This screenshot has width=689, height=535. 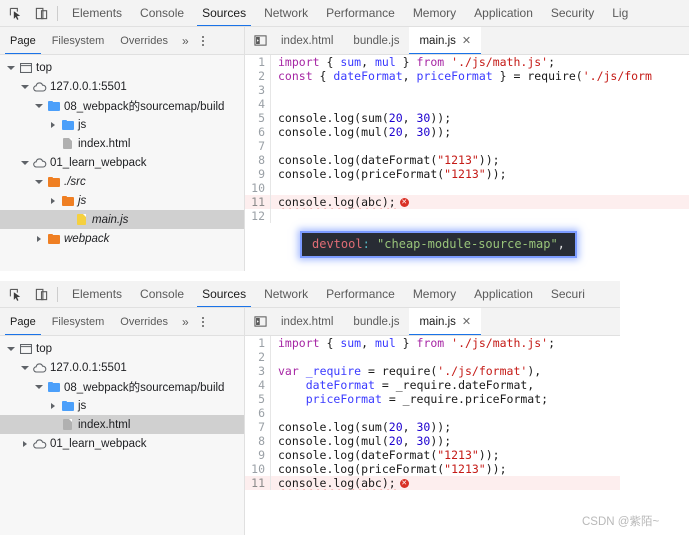 What do you see at coordinates (432, 371) in the screenshot?
I see `code-line: 3 var _require = require('./js/format'),` at bounding box center [432, 371].